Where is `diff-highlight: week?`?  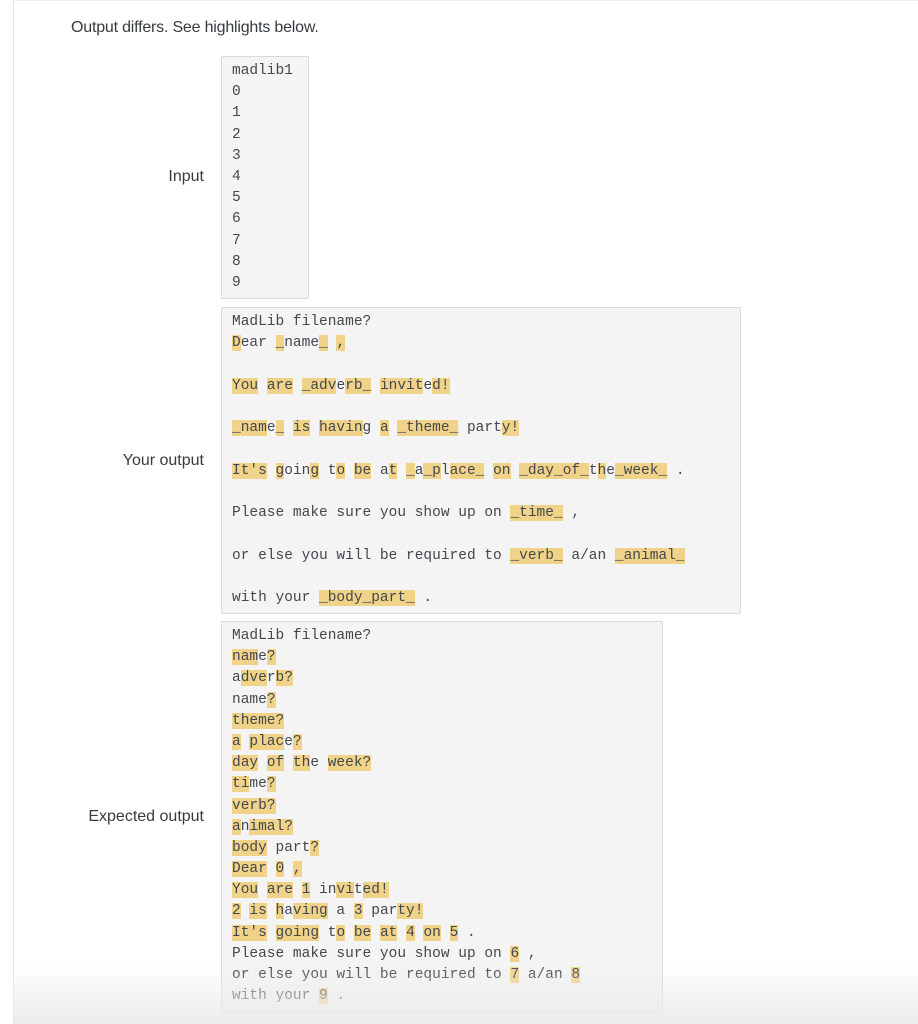 diff-highlight: week? is located at coordinates (349, 763).